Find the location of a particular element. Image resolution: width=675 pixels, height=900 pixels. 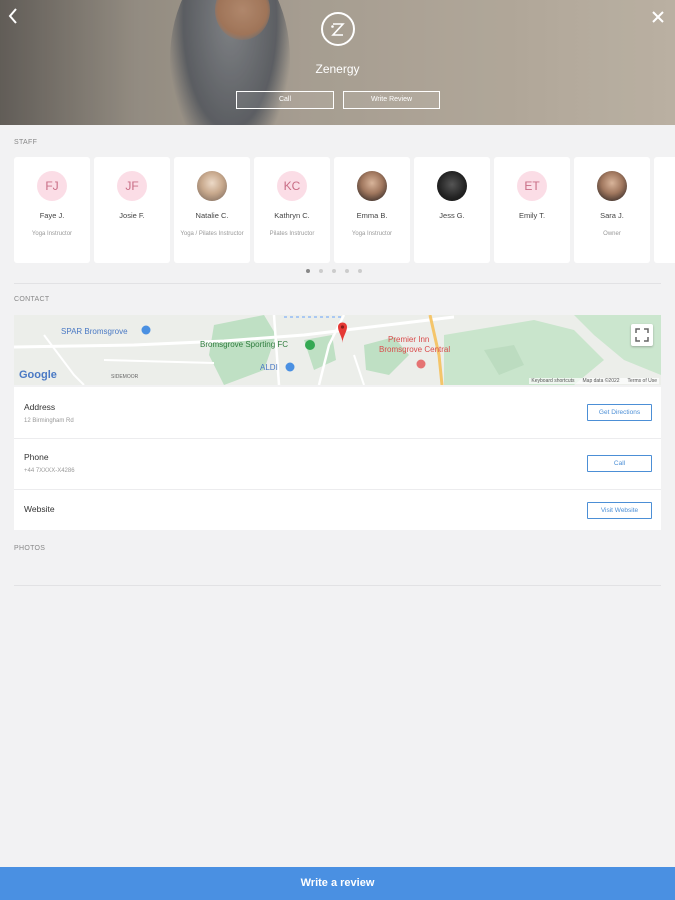

keyboard-shortcuts-link: Keyboard shortcuts is located at coordinates (552, 381).